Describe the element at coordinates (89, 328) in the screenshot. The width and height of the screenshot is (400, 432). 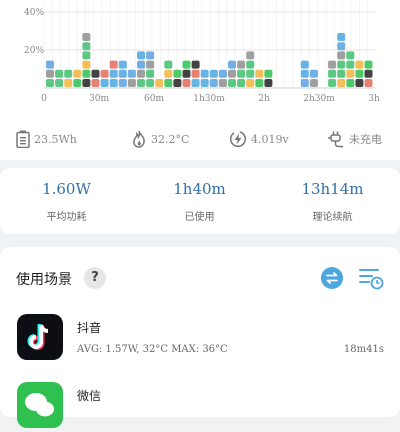
I see `app-name-tiktok: 抖音` at that location.